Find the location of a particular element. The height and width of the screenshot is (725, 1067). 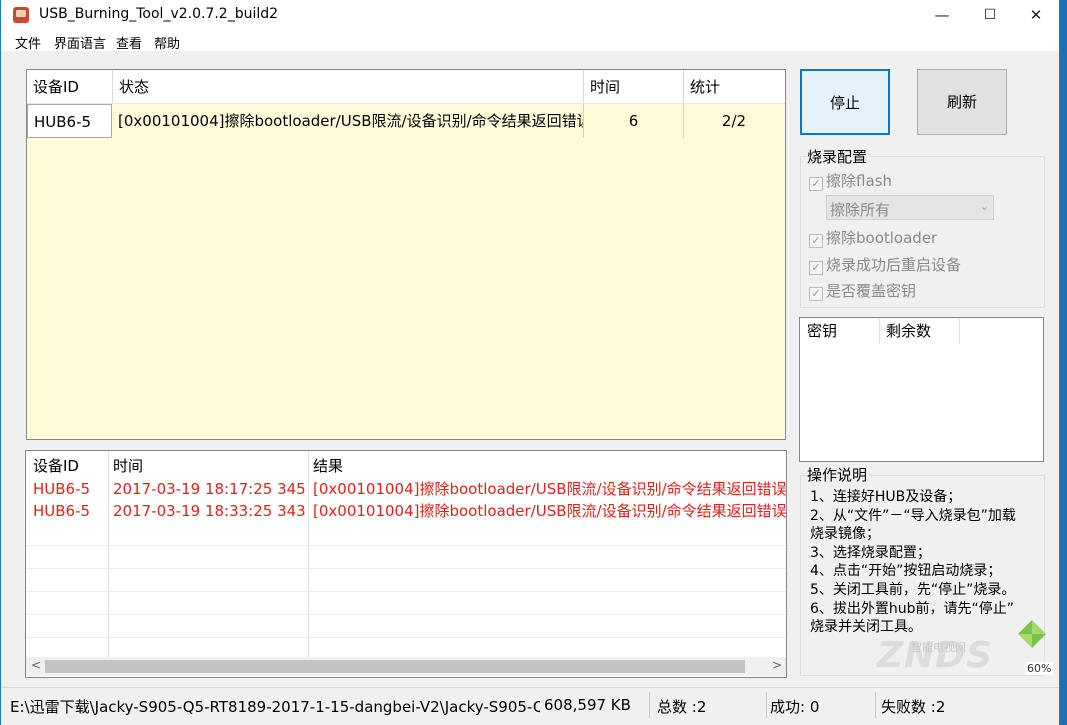

log-time: 2017-03-19 18:33:25 343 is located at coordinates (209, 511).